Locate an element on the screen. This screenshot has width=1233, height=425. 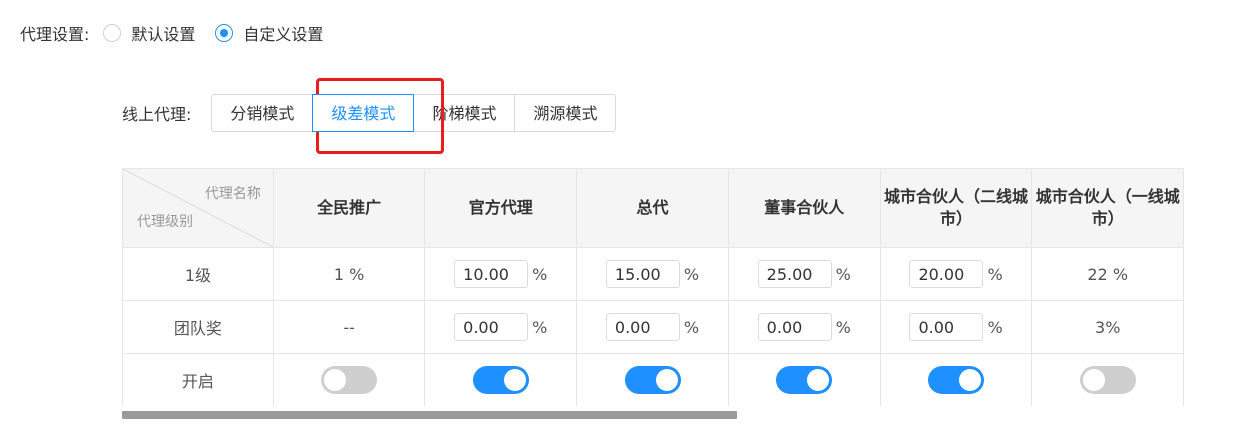
level1-cell-input: 25.00% is located at coordinates (804, 274).